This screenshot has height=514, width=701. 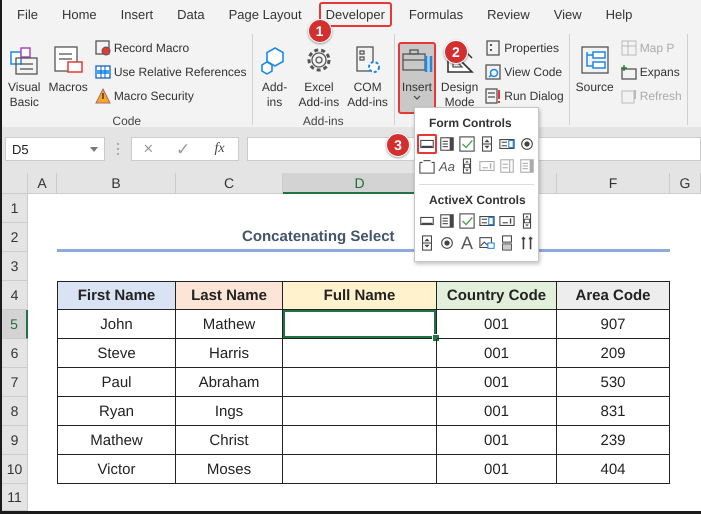 What do you see at coordinates (127, 121) in the screenshot?
I see `group-label: Code` at bounding box center [127, 121].